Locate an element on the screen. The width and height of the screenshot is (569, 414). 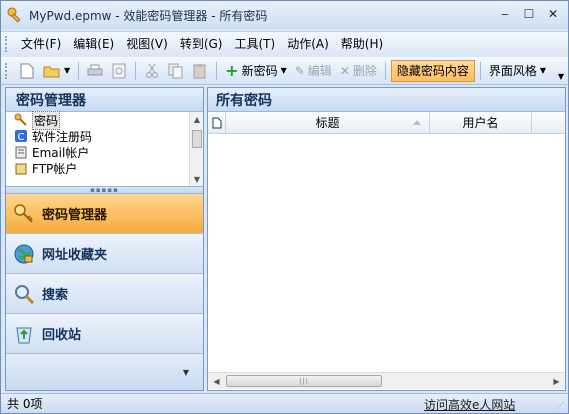
left-panel-title: 密码管理器 is located at coordinates (104, 100).